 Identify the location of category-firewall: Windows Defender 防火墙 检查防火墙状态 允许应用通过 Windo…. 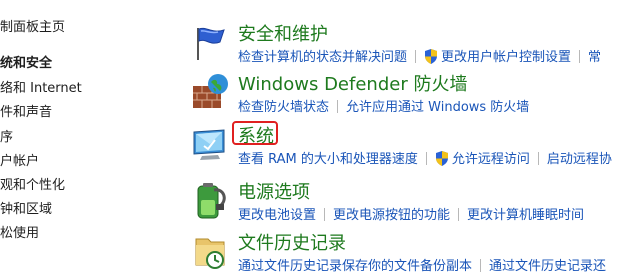
(410, 93).